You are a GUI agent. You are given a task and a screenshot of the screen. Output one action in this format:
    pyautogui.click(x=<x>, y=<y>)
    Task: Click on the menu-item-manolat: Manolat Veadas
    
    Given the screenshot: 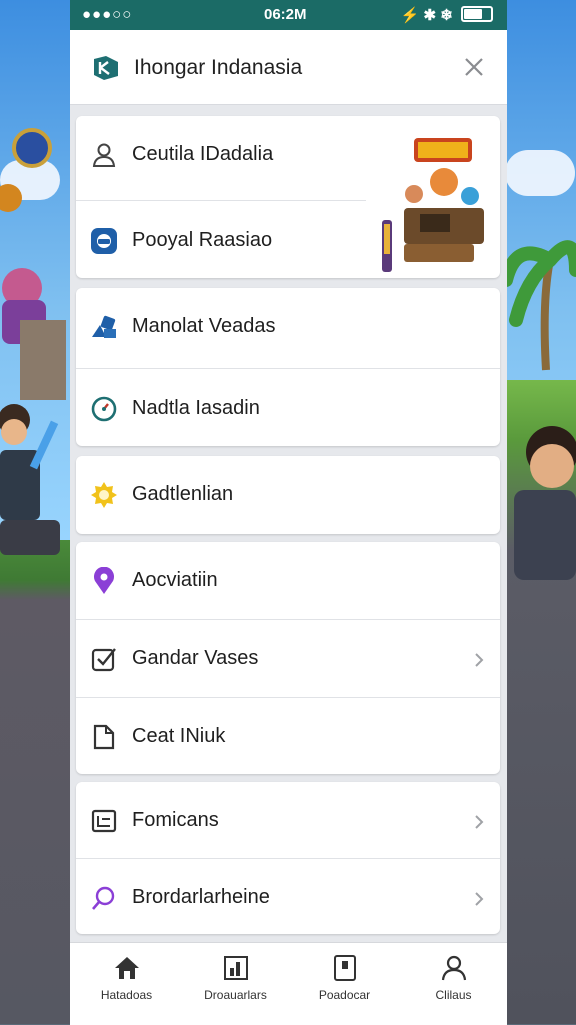 What is the action you would take?
    pyautogui.click(x=288, y=327)
    